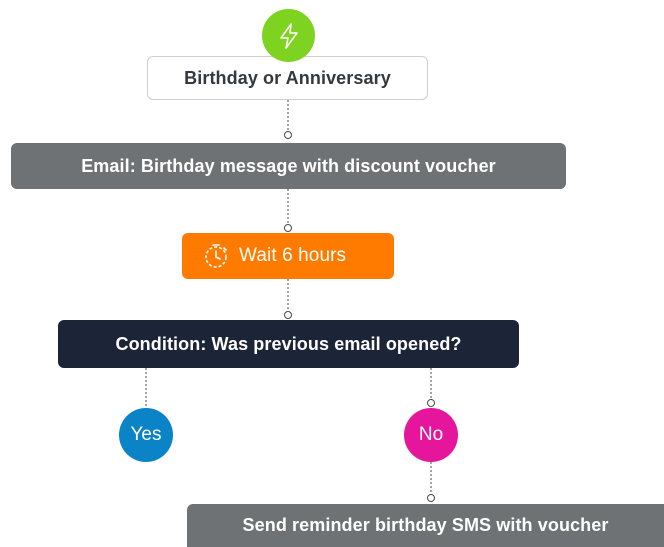 The width and height of the screenshot is (664, 547). Describe the element at coordinates (288, 35) in the screenshot. I see `lightning-bolt-icon` at that location.